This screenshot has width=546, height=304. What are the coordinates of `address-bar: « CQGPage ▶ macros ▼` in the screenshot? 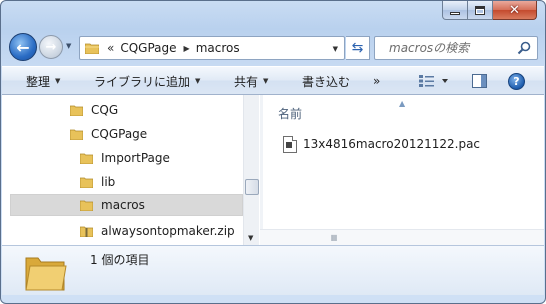 It's located at (212, 48).